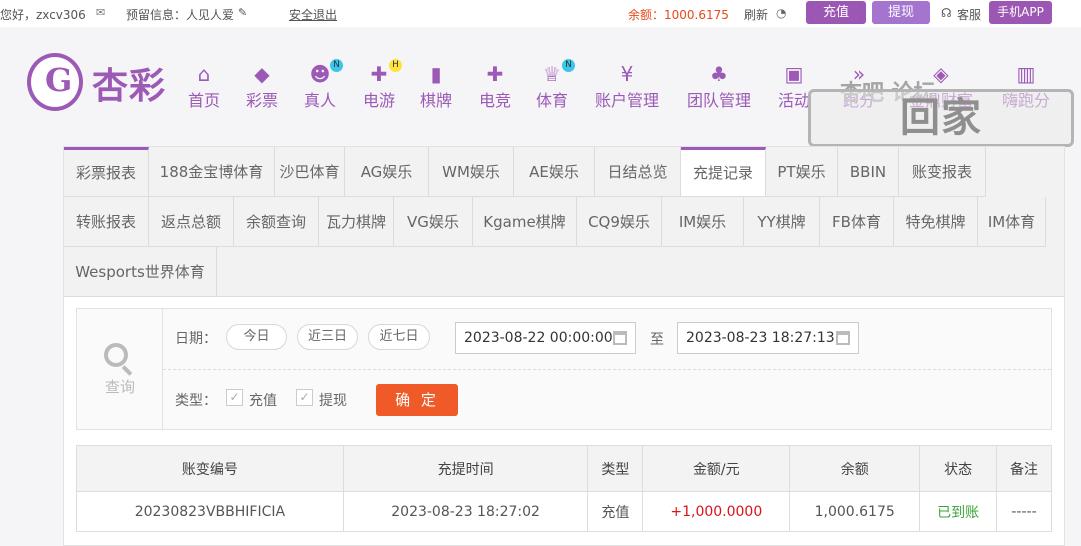  Describe the element at coordinates (941, 141) in the screenshot. I see `watermark-logo: 回家015.com` at that location.